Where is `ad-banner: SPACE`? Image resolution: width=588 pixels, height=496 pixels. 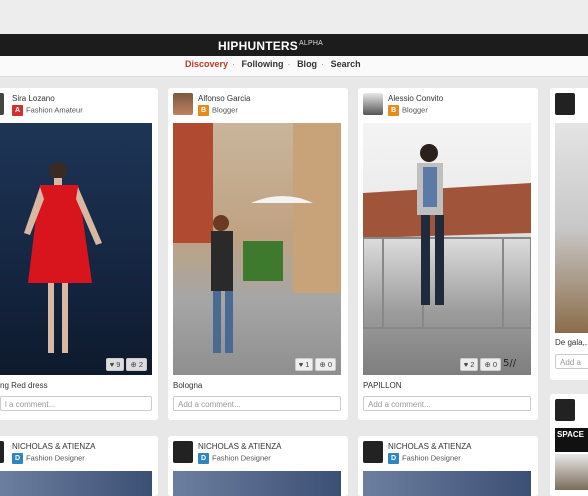
ad-banner: SPACE is located at coordinates (571, 440).